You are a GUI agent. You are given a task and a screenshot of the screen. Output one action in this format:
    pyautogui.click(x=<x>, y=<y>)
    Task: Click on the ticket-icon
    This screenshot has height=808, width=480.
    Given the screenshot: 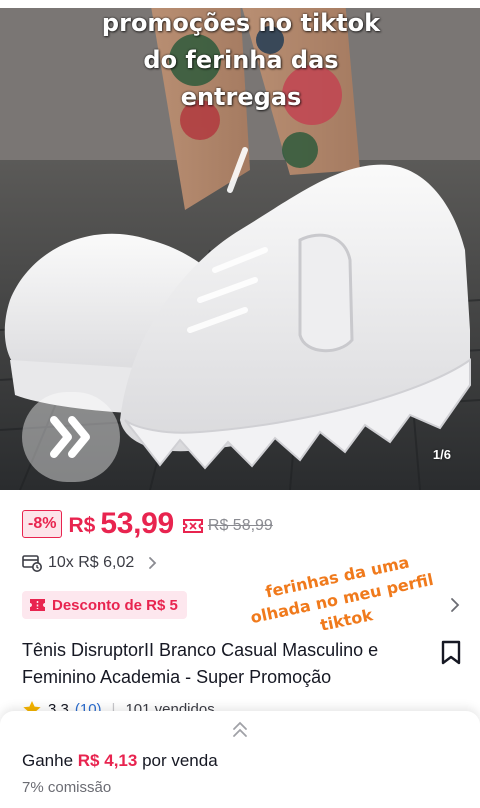 What is the action you would take?
    pyautogui.click(x=37, y=605)
    